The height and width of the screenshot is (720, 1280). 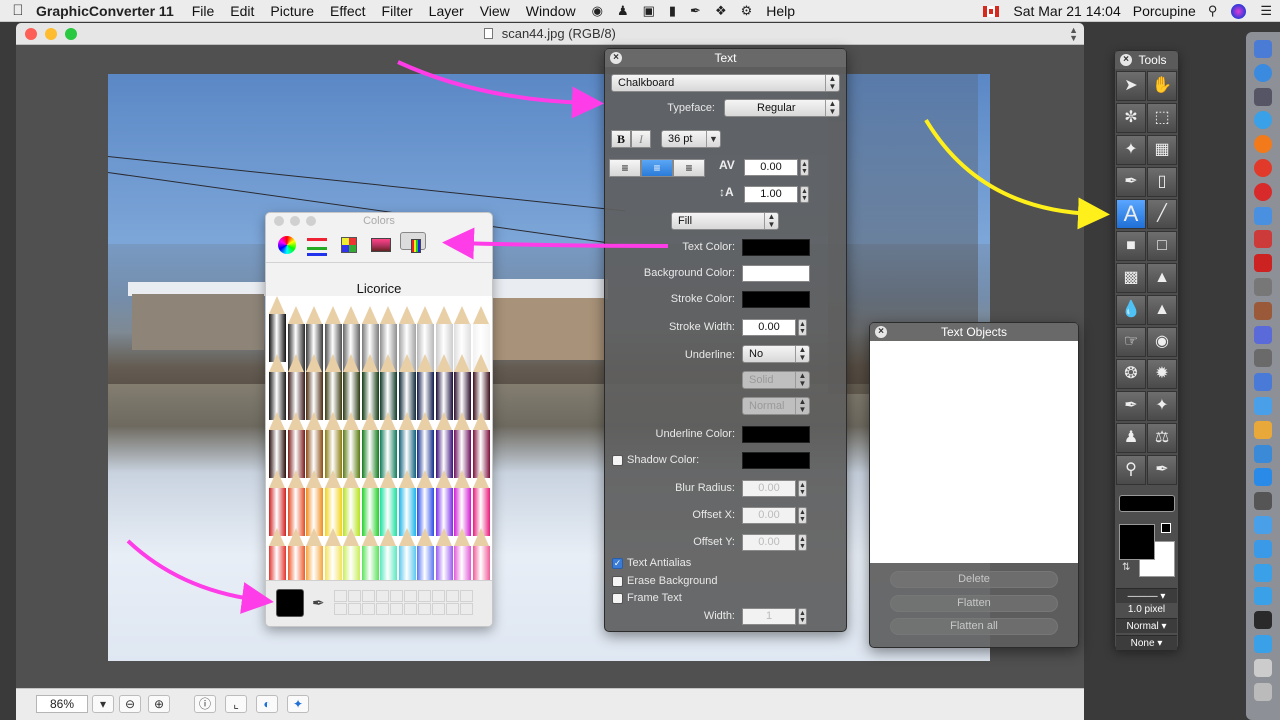 I want to click on underline-weight-select: Normal ▲ ▼, so click(x=776, y=406).